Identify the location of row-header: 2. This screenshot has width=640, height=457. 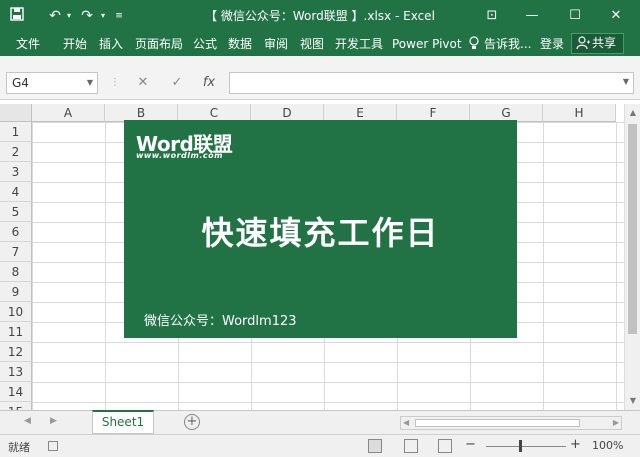
(16, 152).